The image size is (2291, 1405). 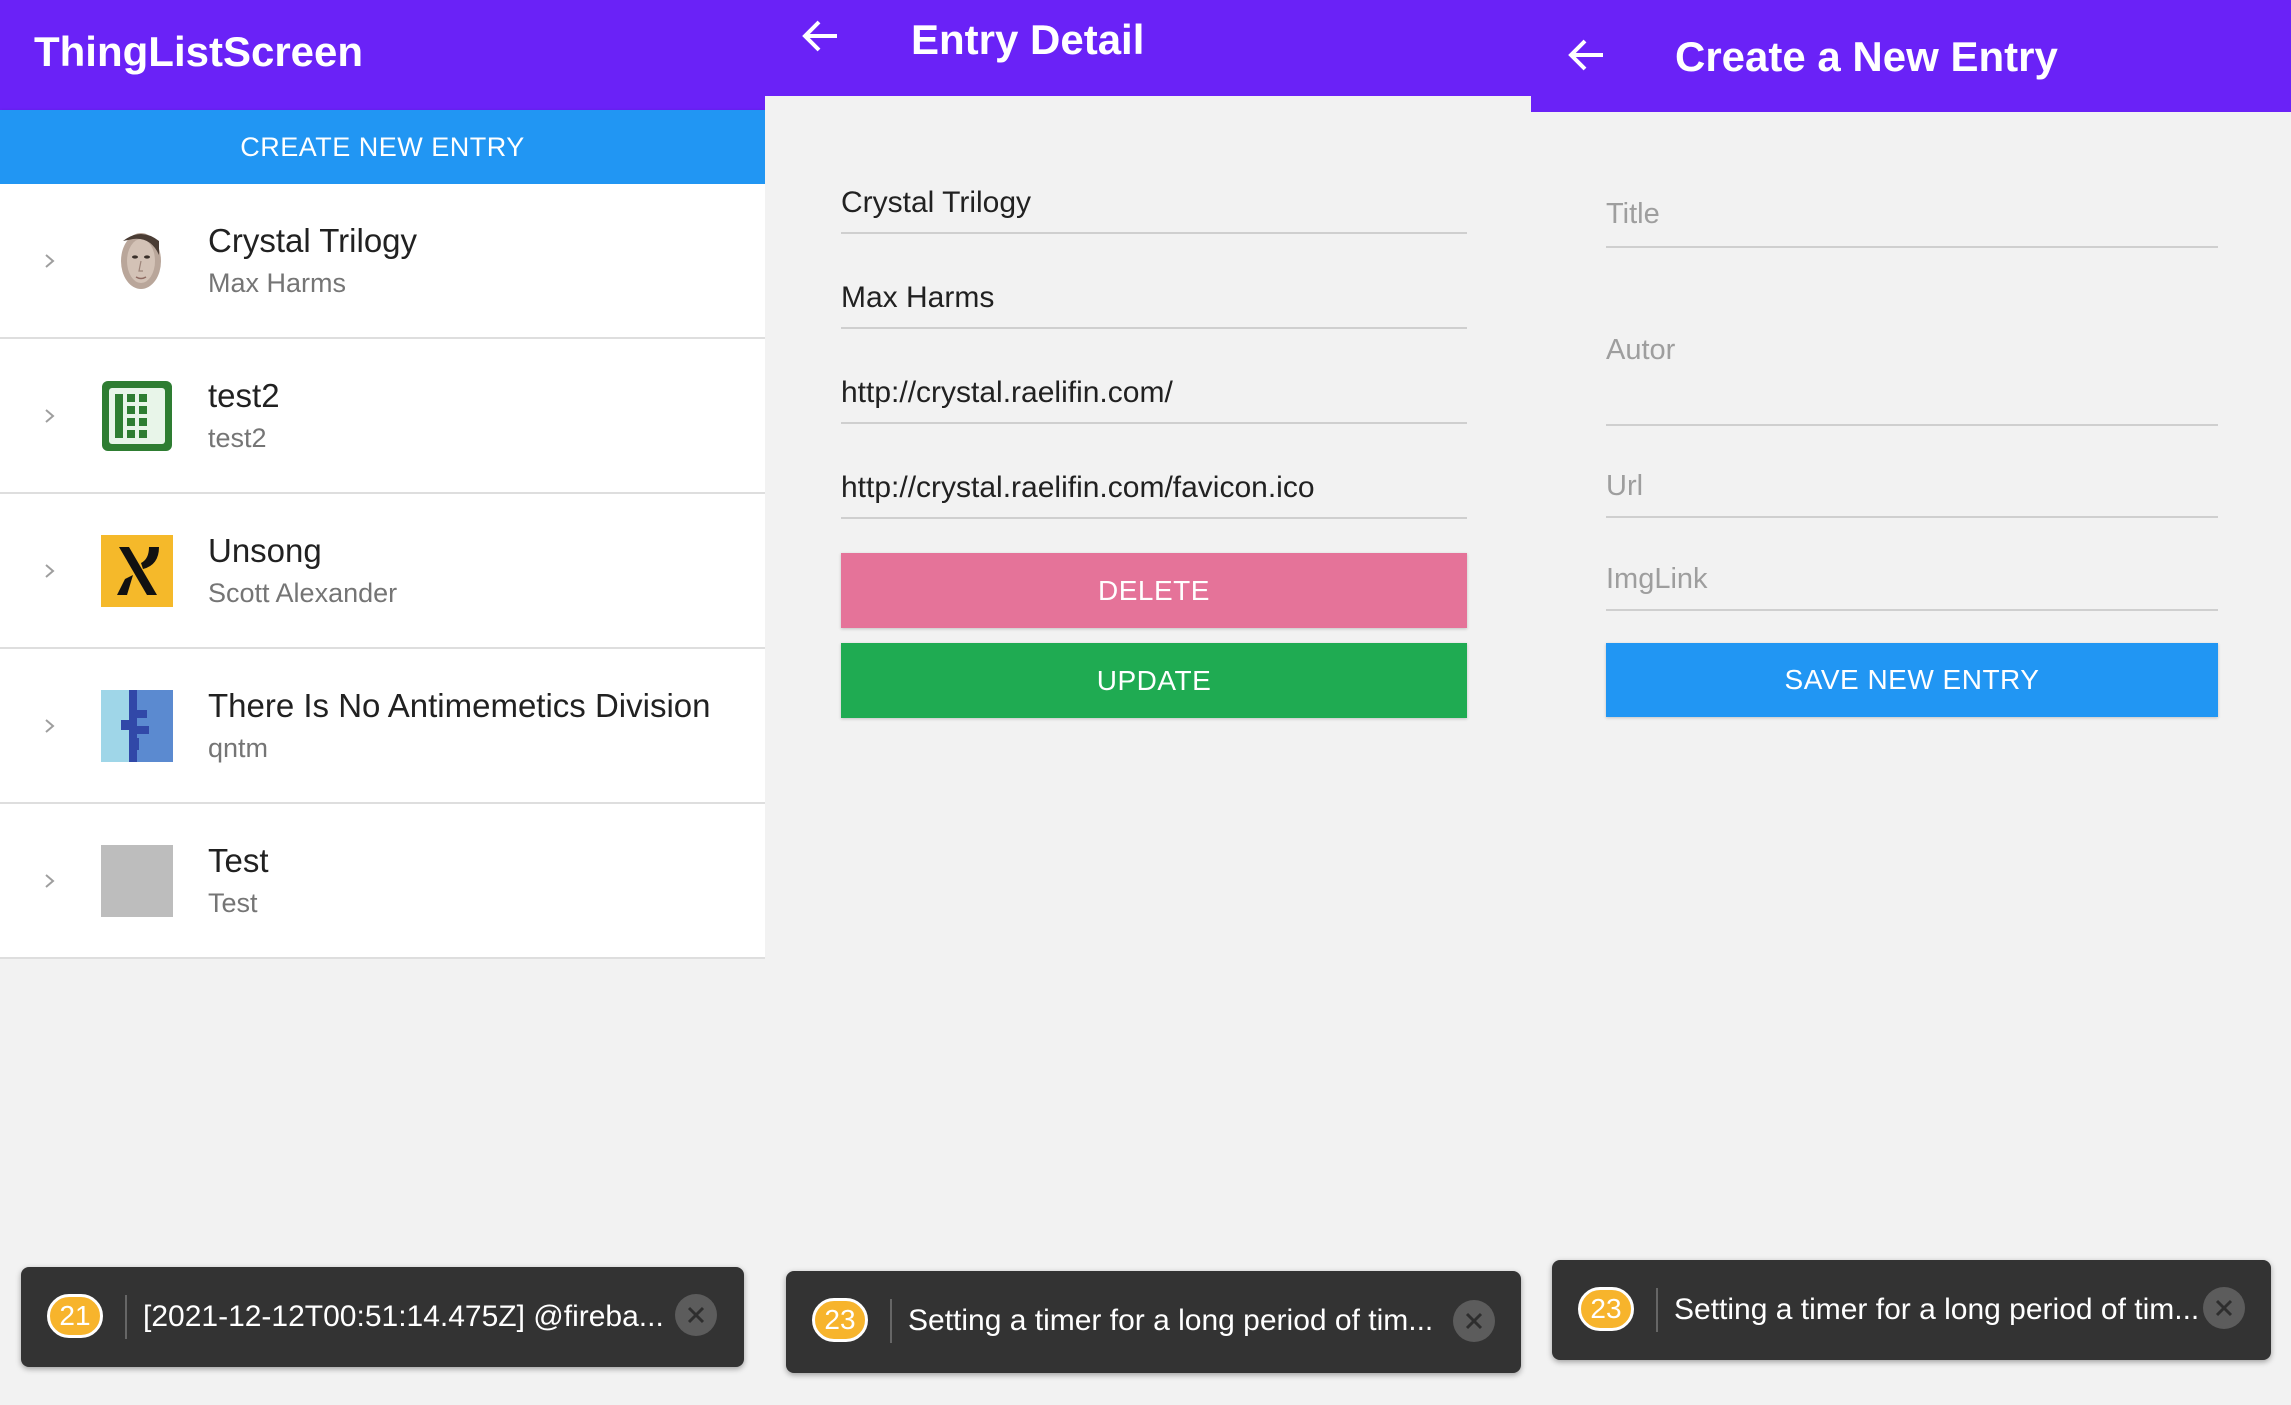 I want to click on url-input: http://crystal.raelifin.com/, so click(x=1154, y=400).